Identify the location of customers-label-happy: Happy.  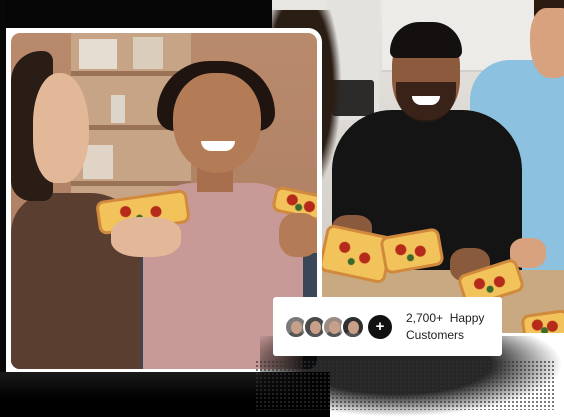
(467, 317).